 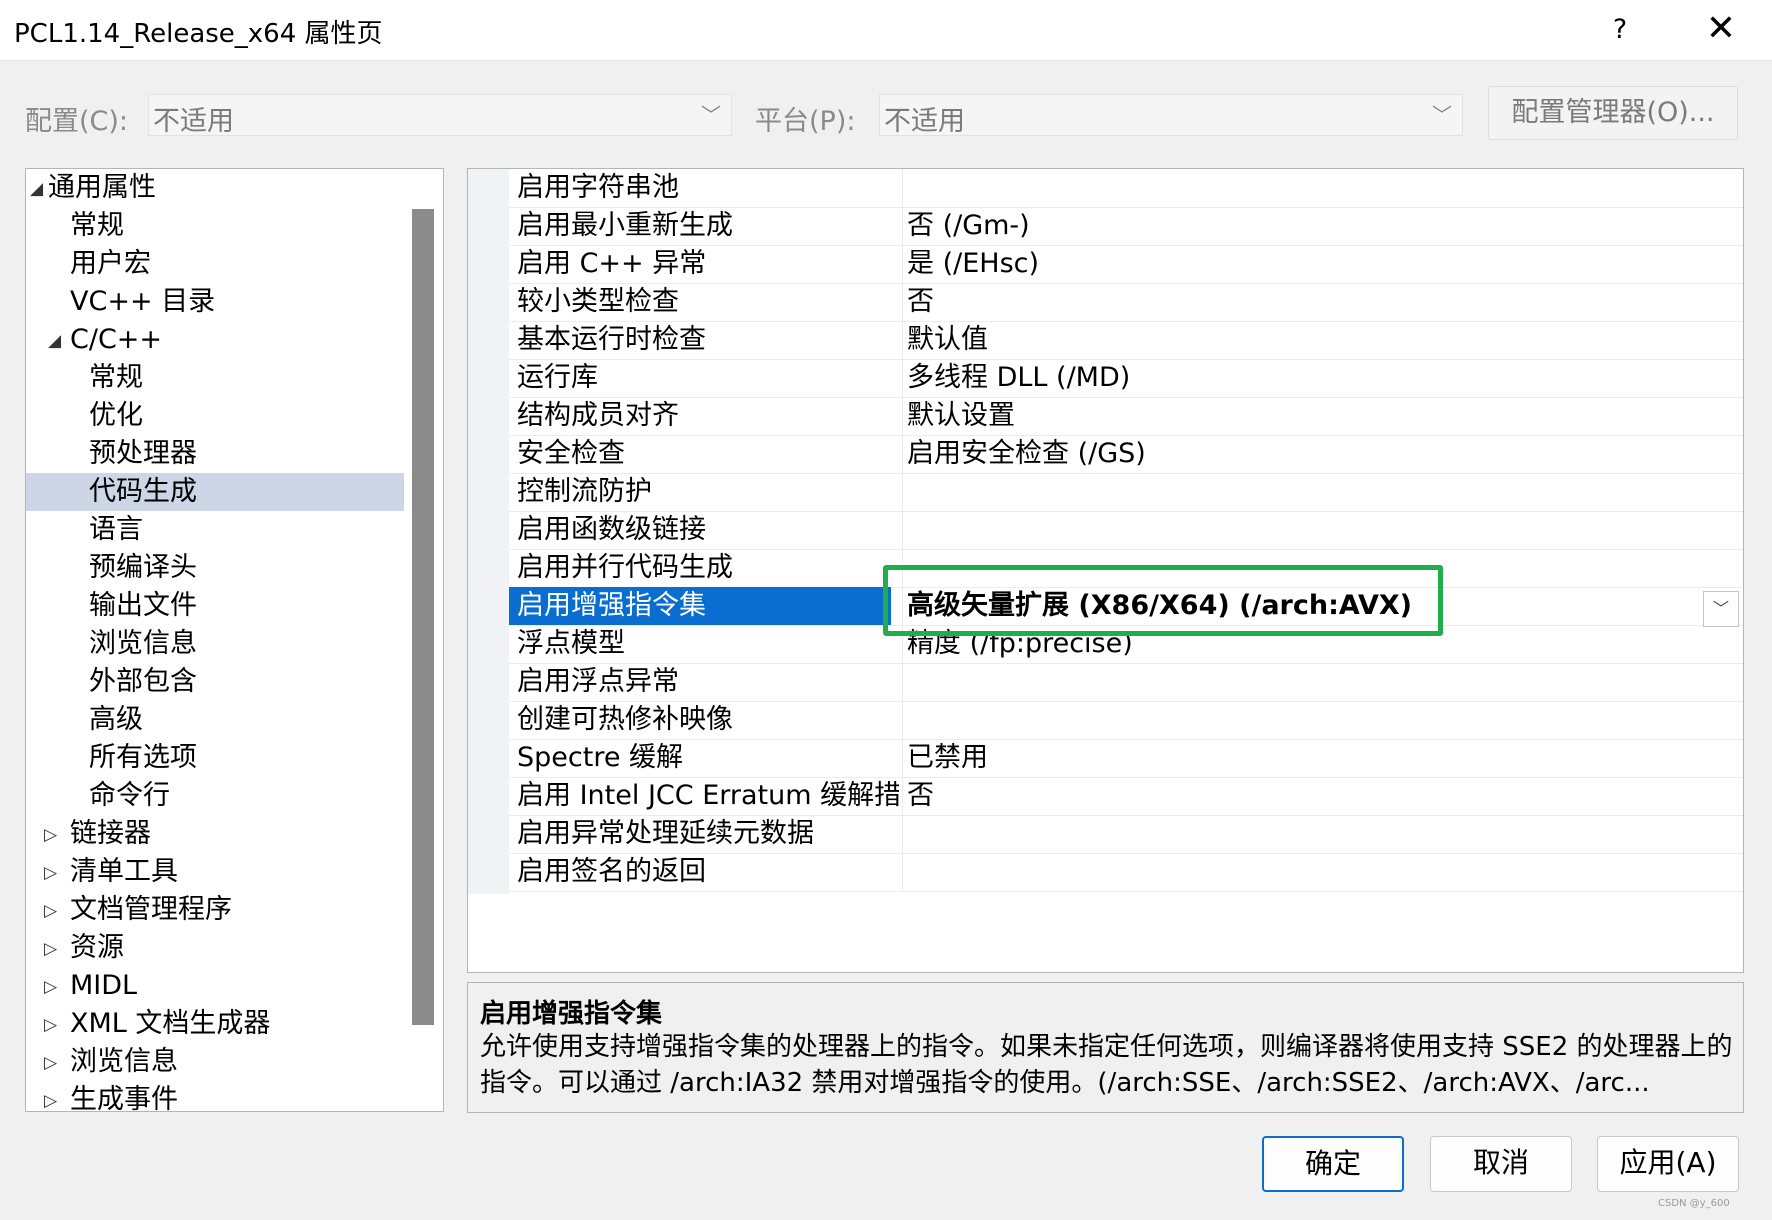 What do you see at coordinates (215, 1024) in the screenshot?
I see `tree-item: ▷ XML 文档生成器` at bounding box center [215, 1024].